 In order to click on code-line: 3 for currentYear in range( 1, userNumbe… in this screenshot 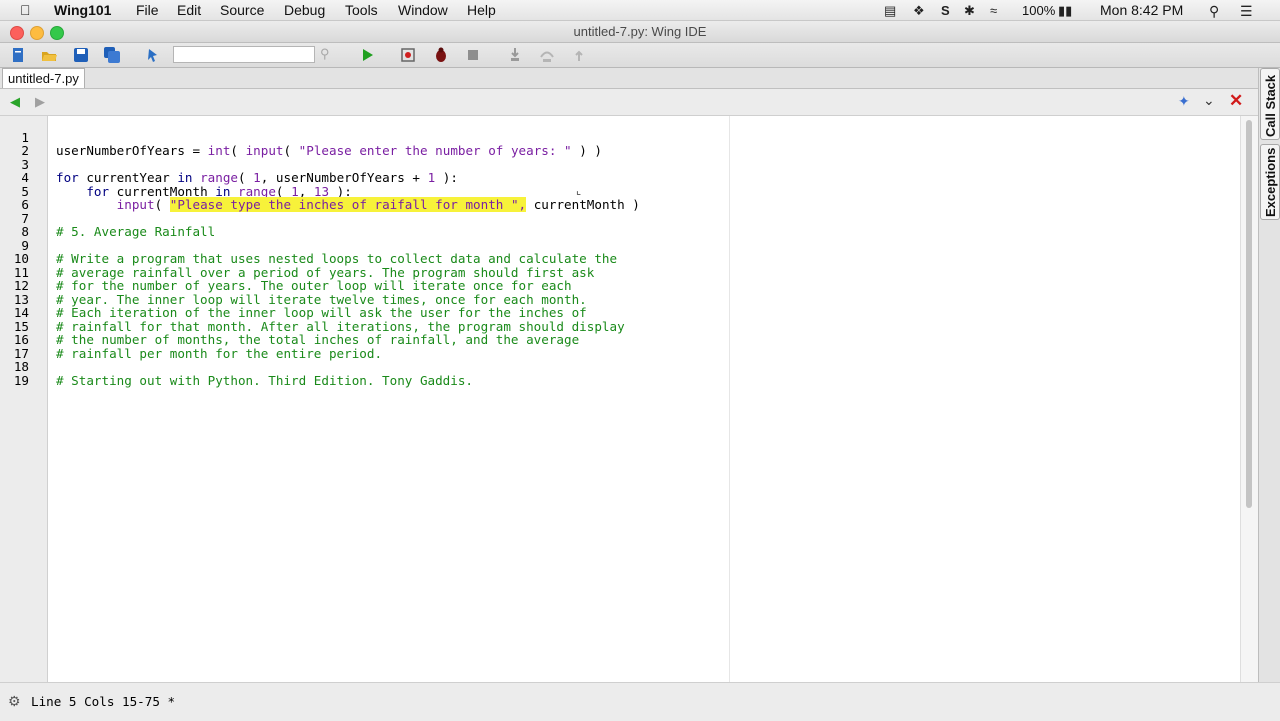, I will do `click(620, 164)`.